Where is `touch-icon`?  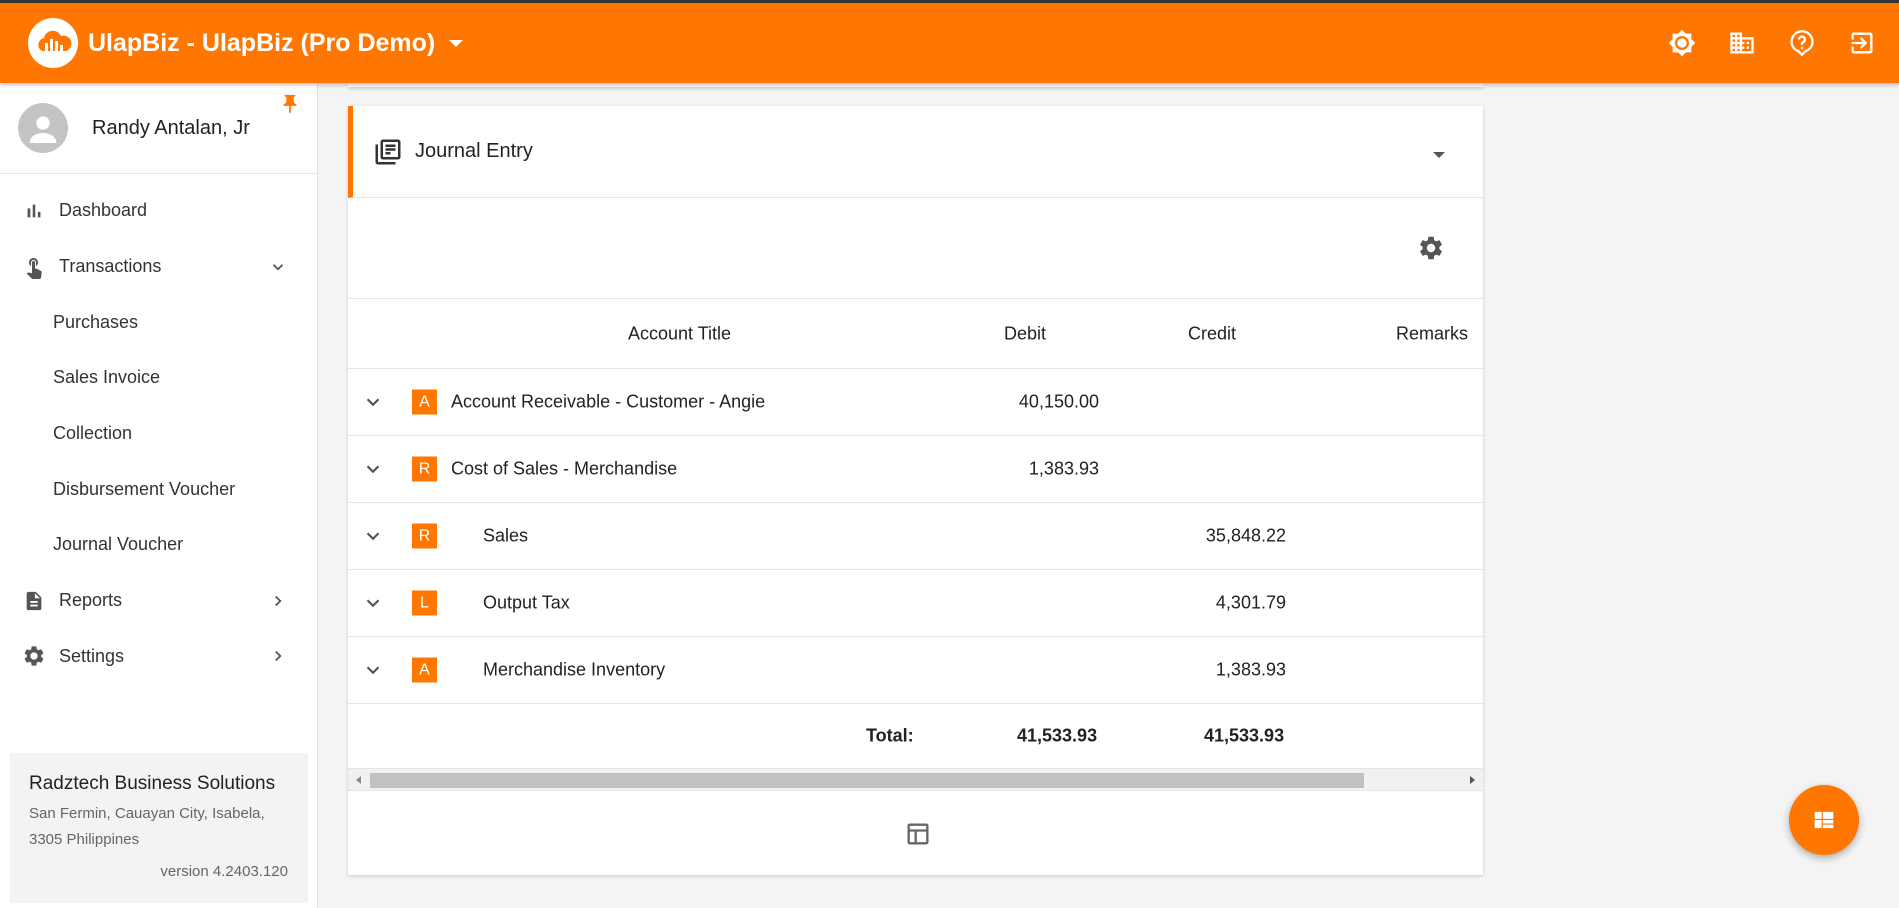
touch-icon is located at coordinates (34, 267).